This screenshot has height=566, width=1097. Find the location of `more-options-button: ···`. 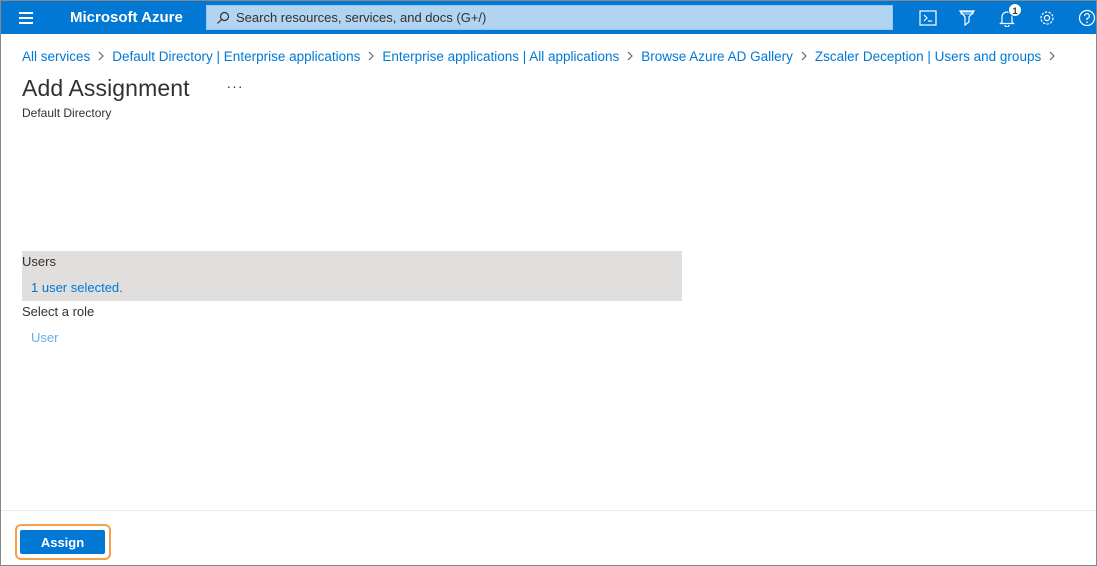

more-options-button: ··· is located at coordinates (235, 88).